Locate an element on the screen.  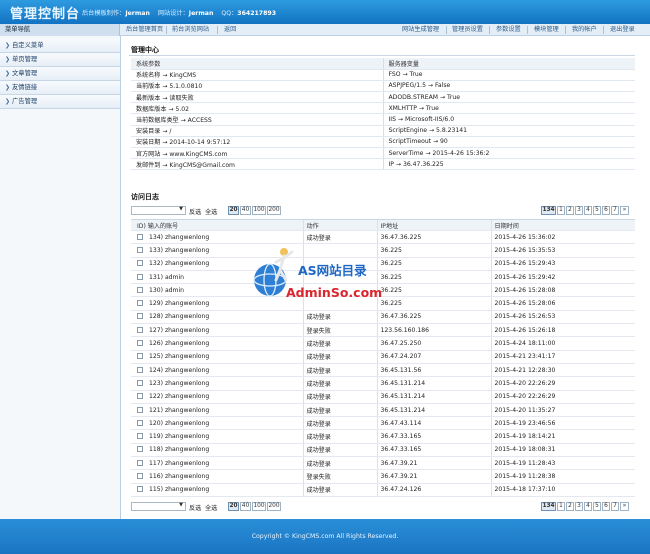
column-header: IP地址 is located at coordinates (433, 225).